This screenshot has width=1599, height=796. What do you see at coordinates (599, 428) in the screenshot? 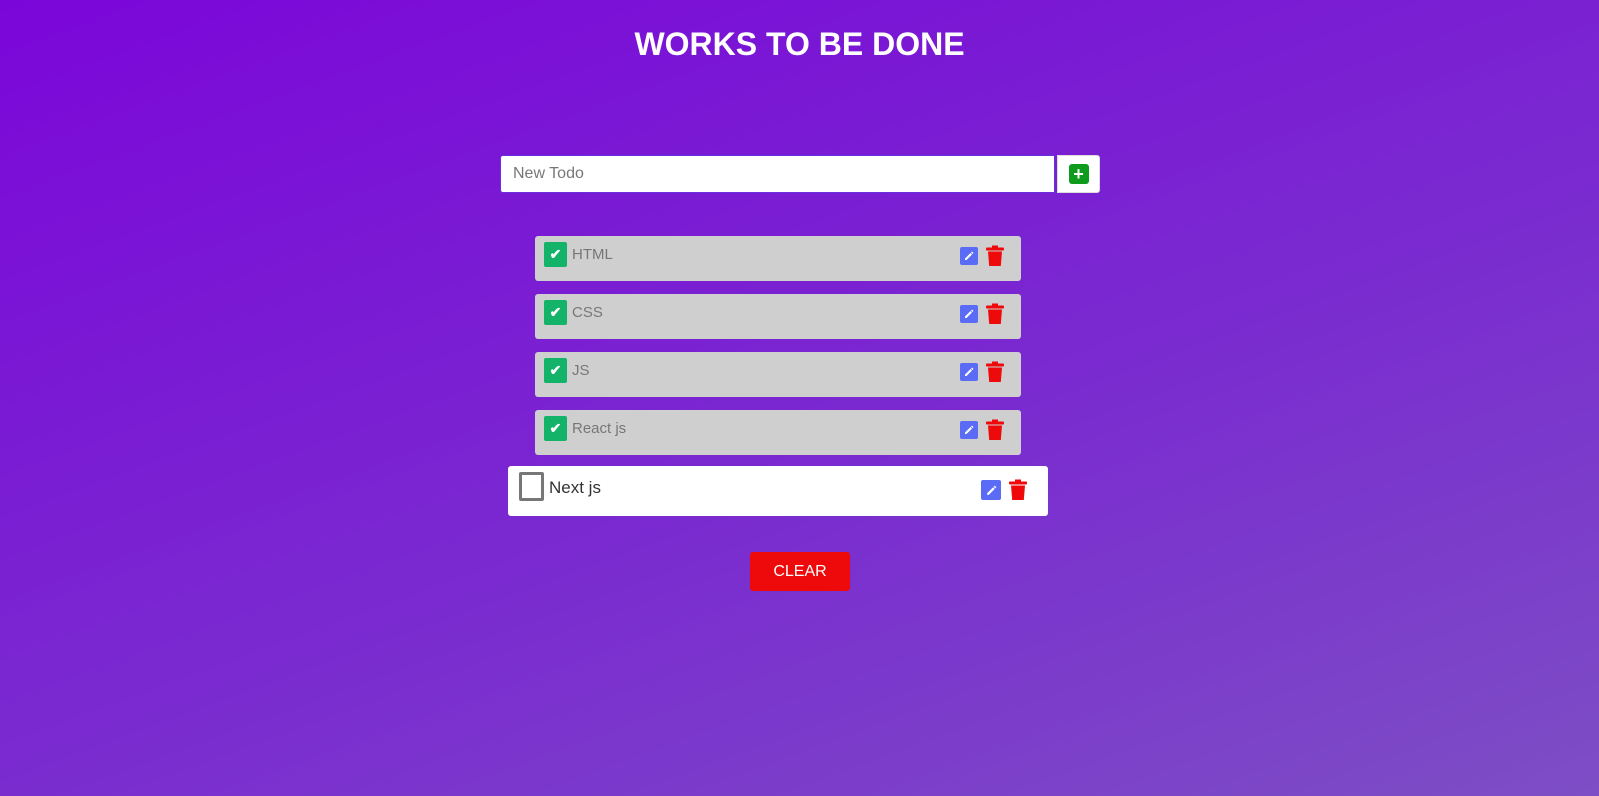
I see `todo-label: React js` at bounding box center [599, 428].